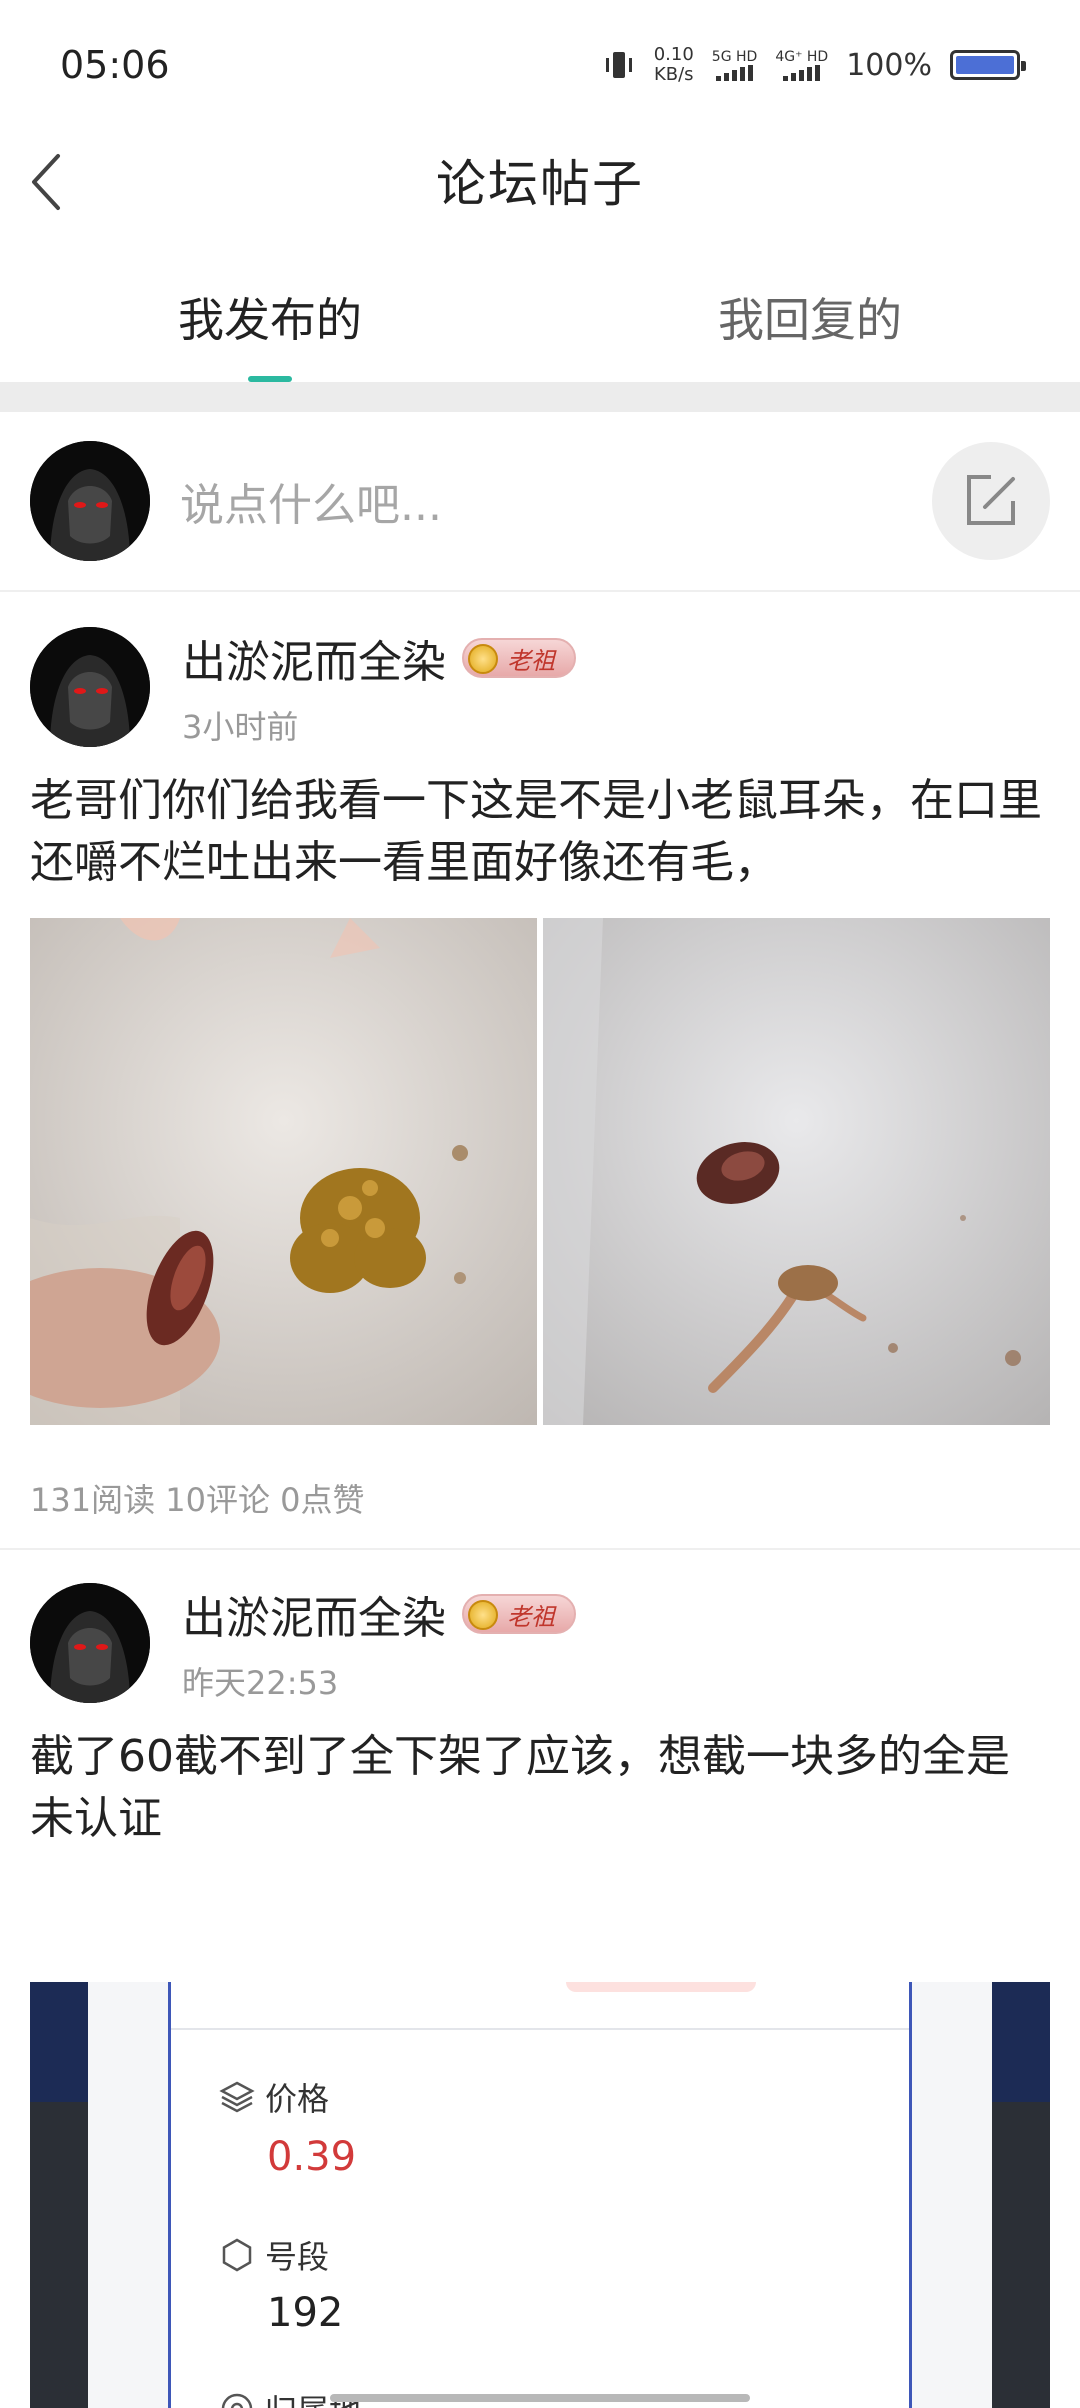  Describe the element at coordinates (540, 65) in the screenshot. I see `status-bar: 05:06 0.10 KB/s 5G HD 4G⁺ HD 100%` at that location.